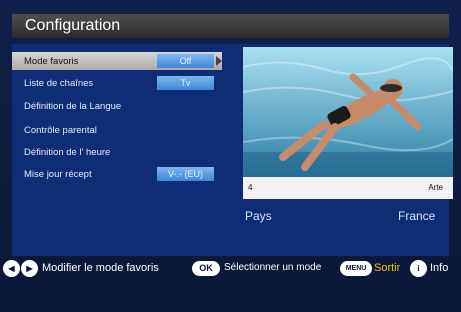 This screenshot has height=312, width=461. What do you see at coordinates (273, 267) in the screenshot?
I see `help-ok-text: Sélectionner un mode` at bounding box center [273, 267].